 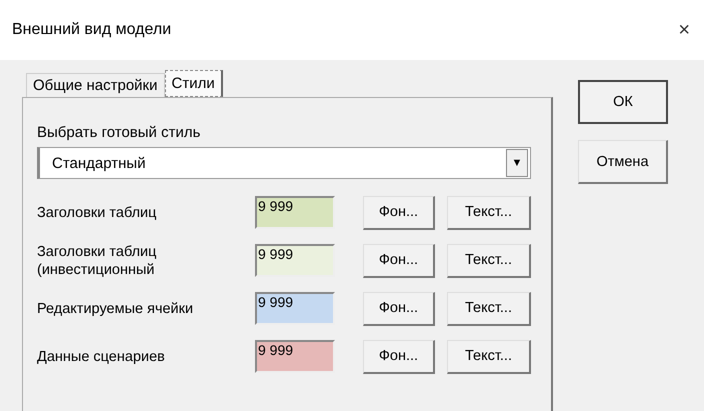 What do you see at coordinates (101, 357) in the screenshot?
I see `style-label: Данные сценариев` at bounding box center [101, 357].